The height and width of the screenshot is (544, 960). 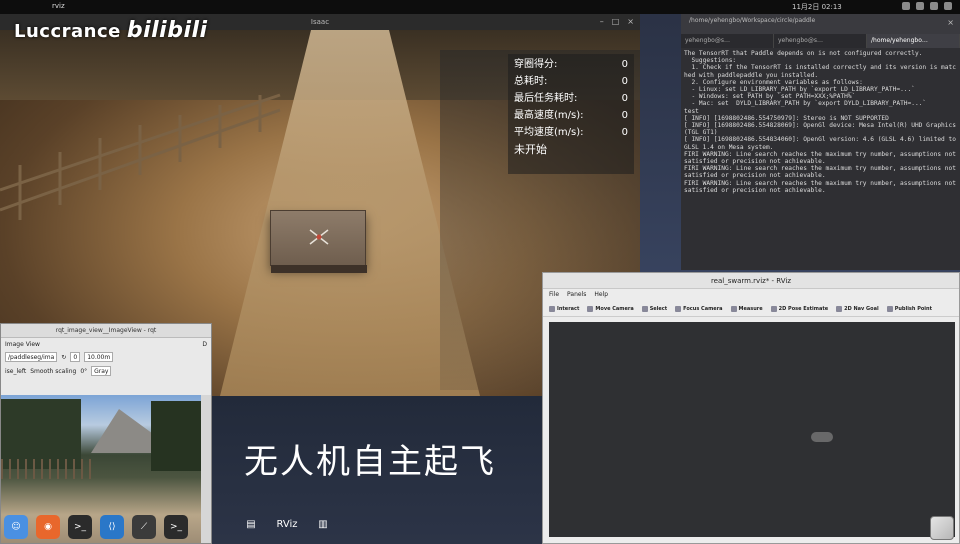 What do you see at coordinates (31, 357) in the screenshot?
I see `topic-select: /paddleseg/ima` at bounding box center [31, 357].